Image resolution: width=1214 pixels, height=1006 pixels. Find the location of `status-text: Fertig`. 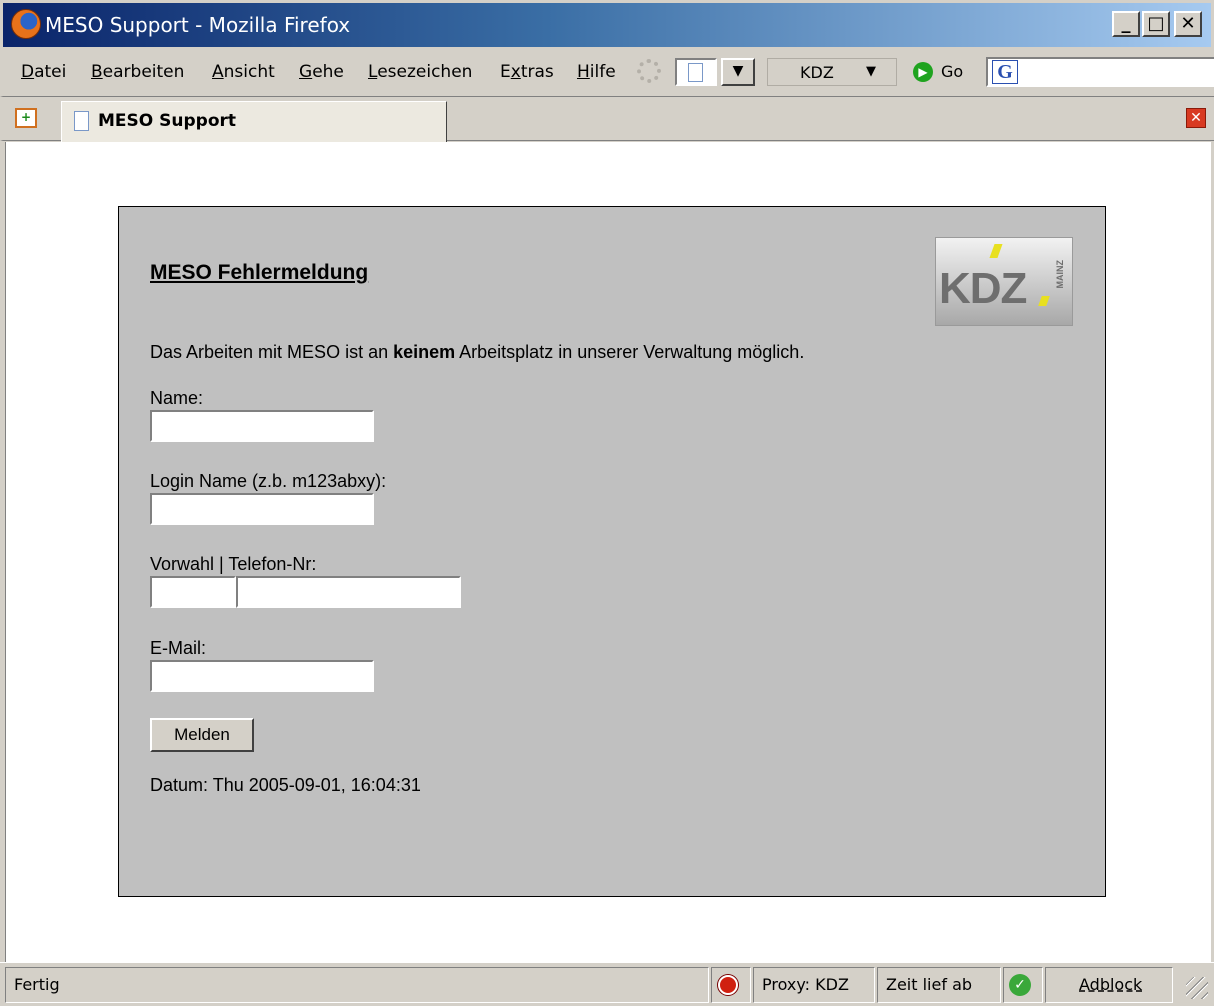

status-text: Fertig is located at coordinates (357, 985).